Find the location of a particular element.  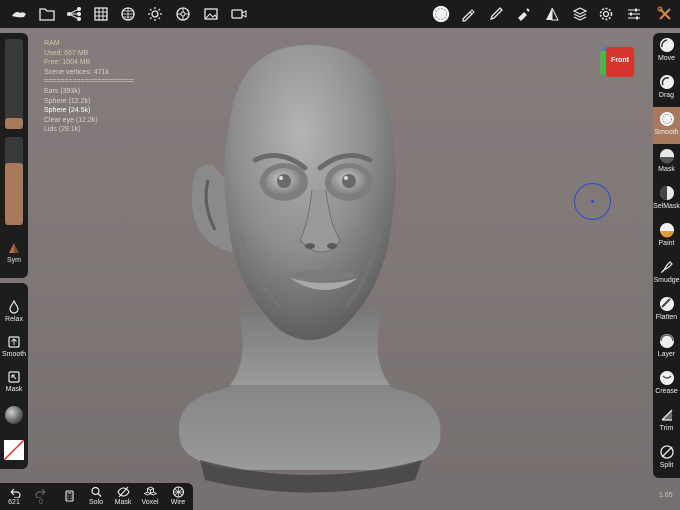

intensity-slider-fill is located at coordinates (14, 194).